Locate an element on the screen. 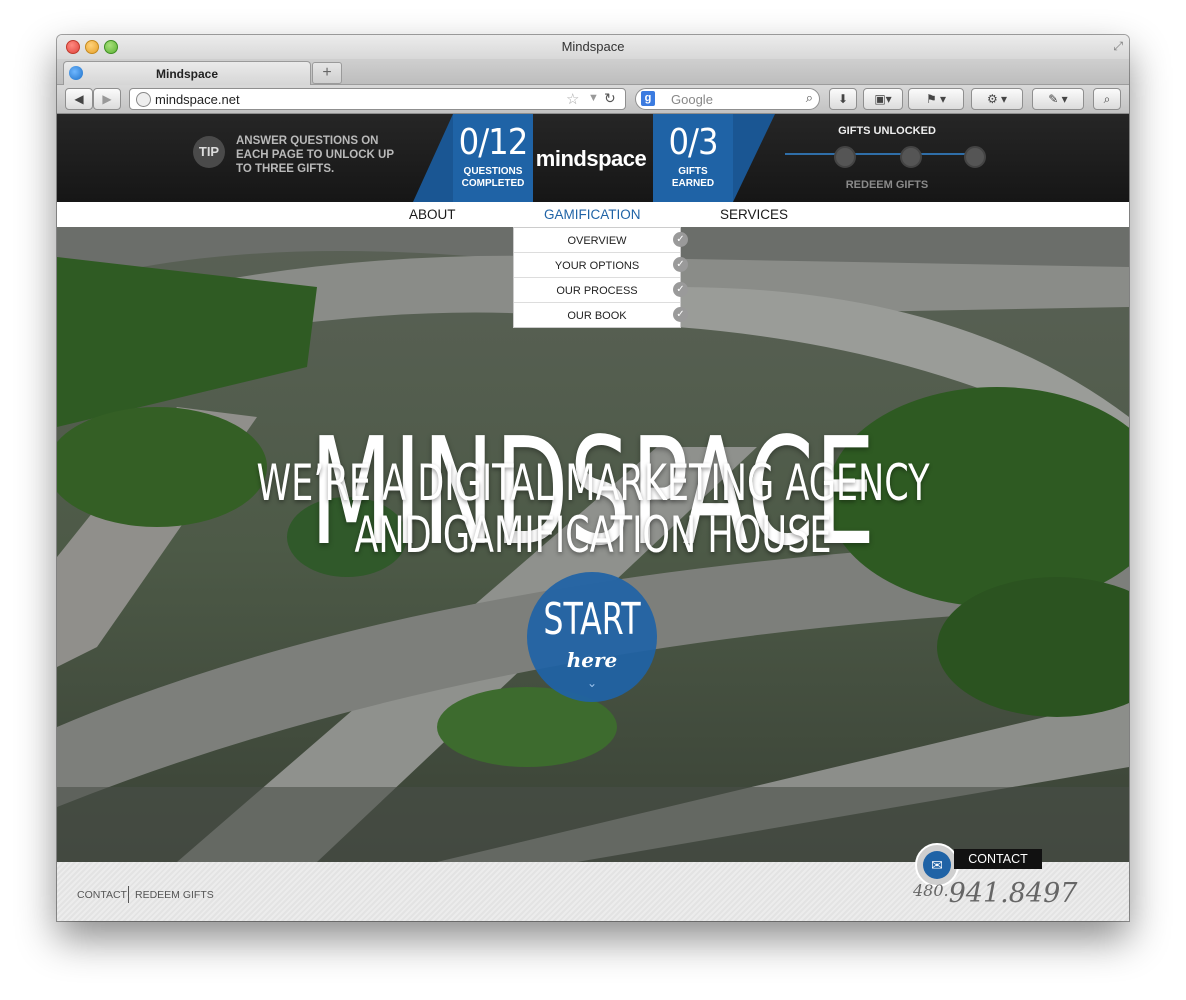  main-nav: ABOUT GAMIFICATION SERVICES is located at coordinates (593, 214).